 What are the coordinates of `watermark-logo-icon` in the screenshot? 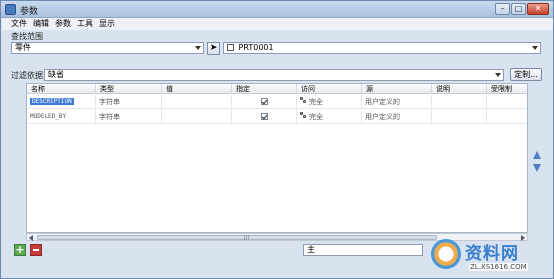 It's located at (446, 254).